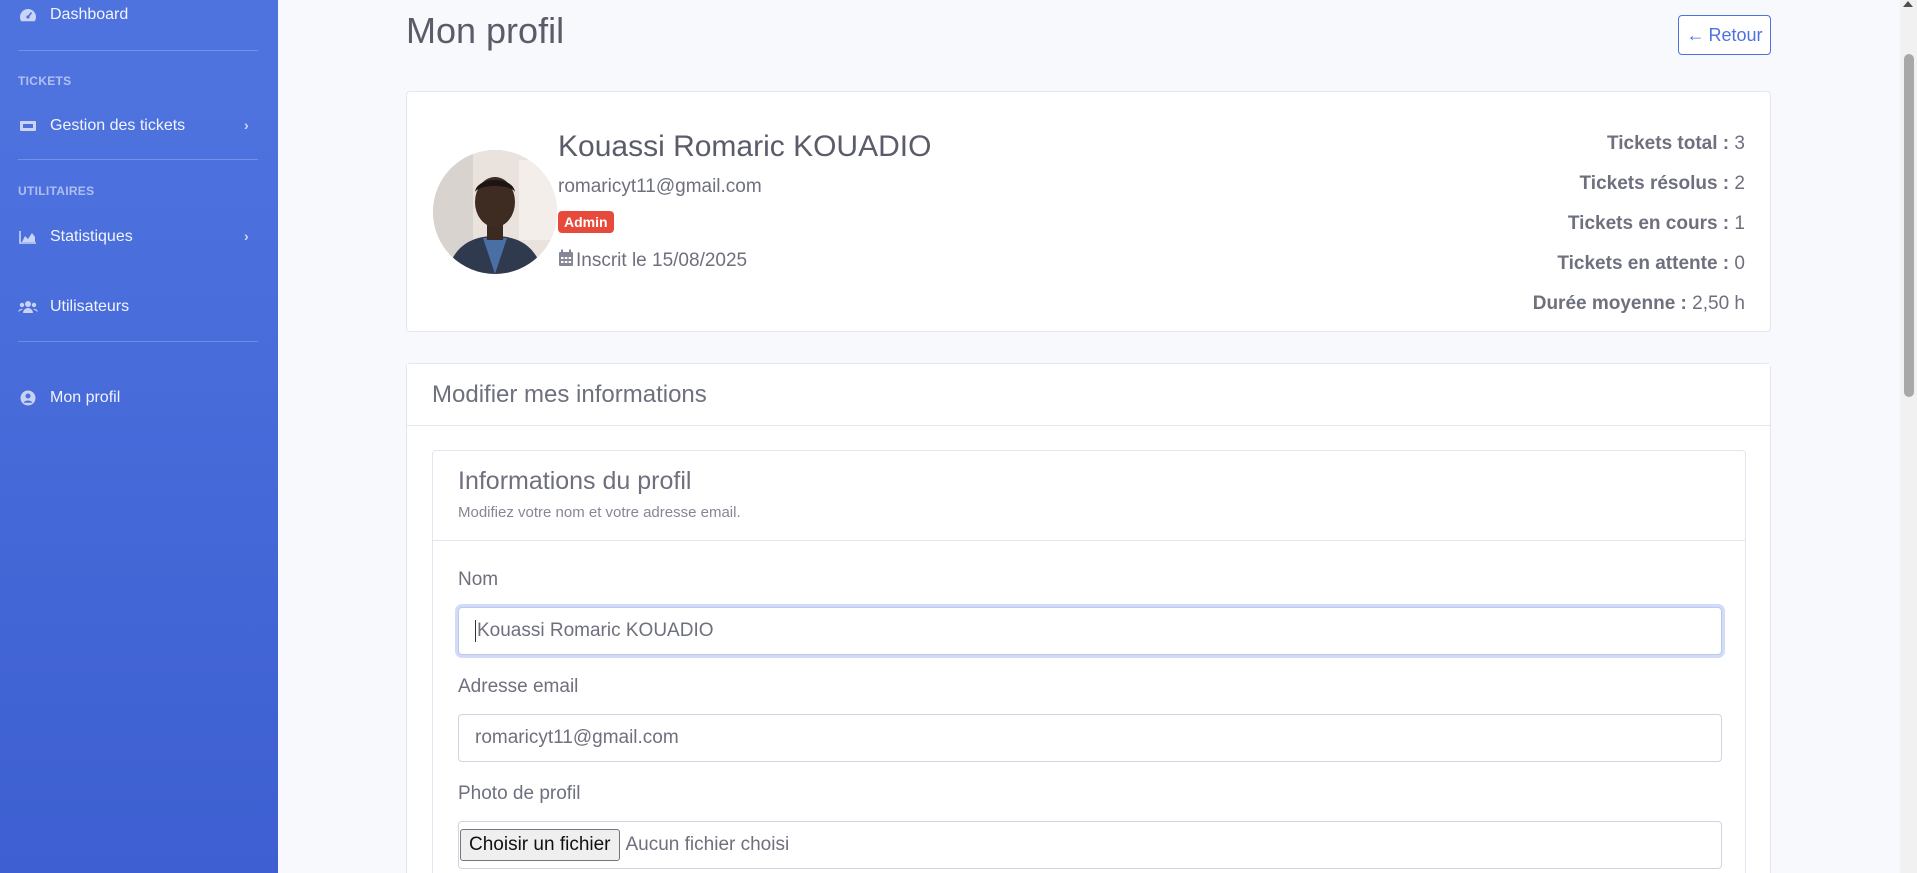  I want to click on name-input-value: Kouassi Romaric KOUADIO, so click(595, 630).